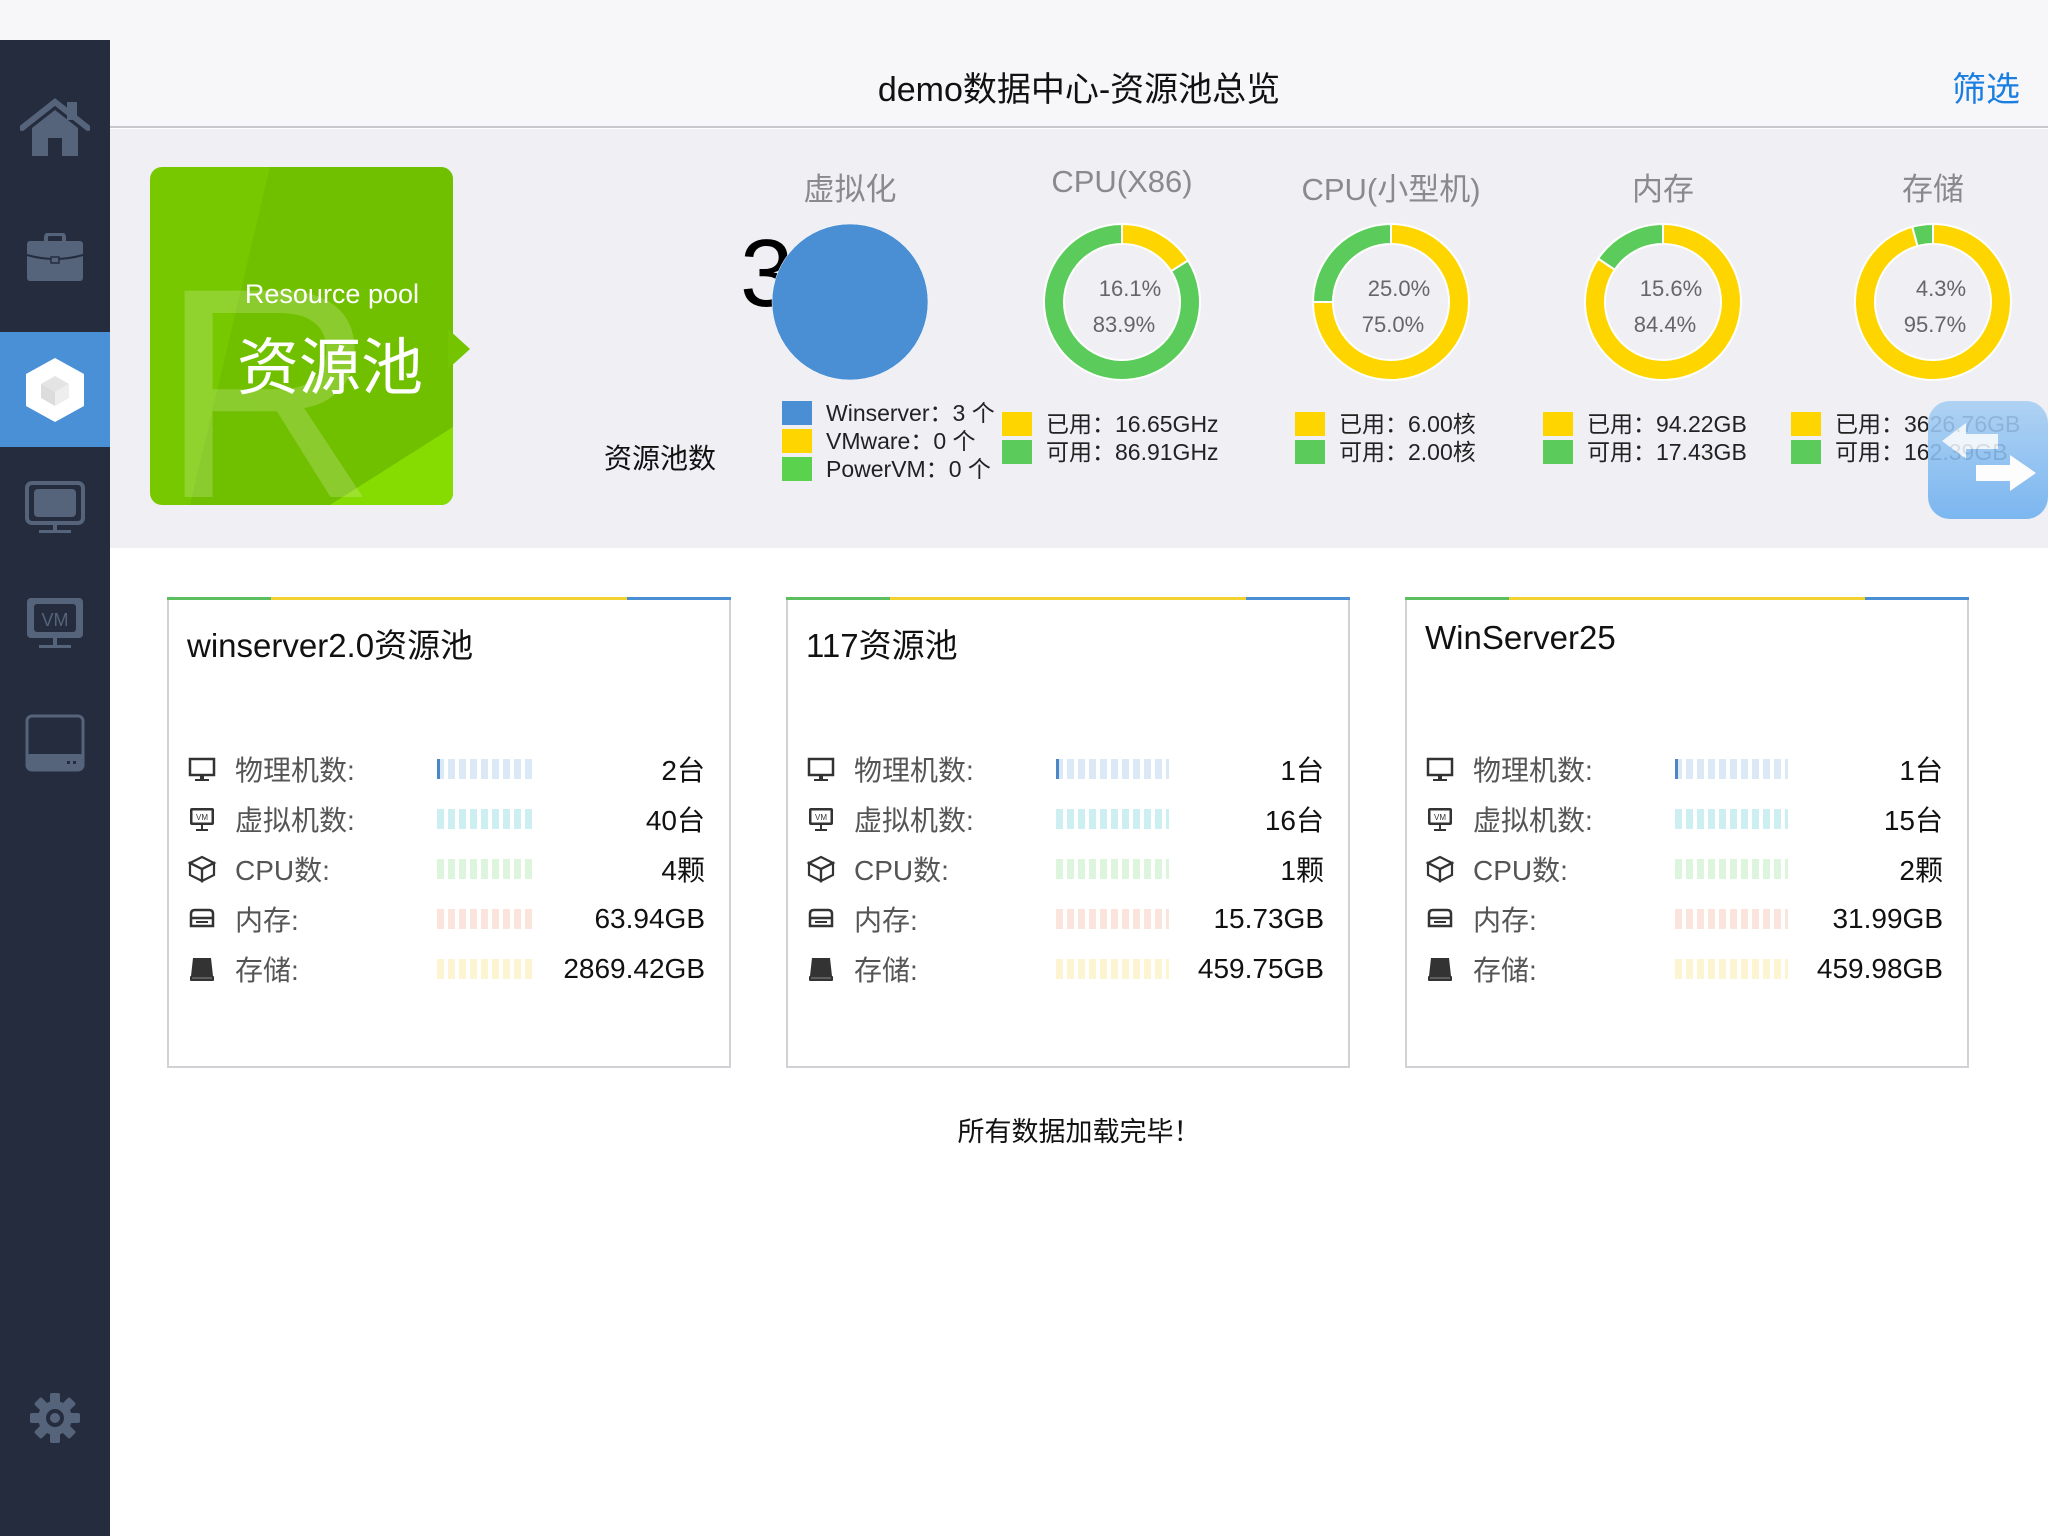 This screenshot has width=2048, height=1536. Describe the element at coordinates (634, 968) in the screenshot. I see `stat-value: 2869.42GB` at that location.